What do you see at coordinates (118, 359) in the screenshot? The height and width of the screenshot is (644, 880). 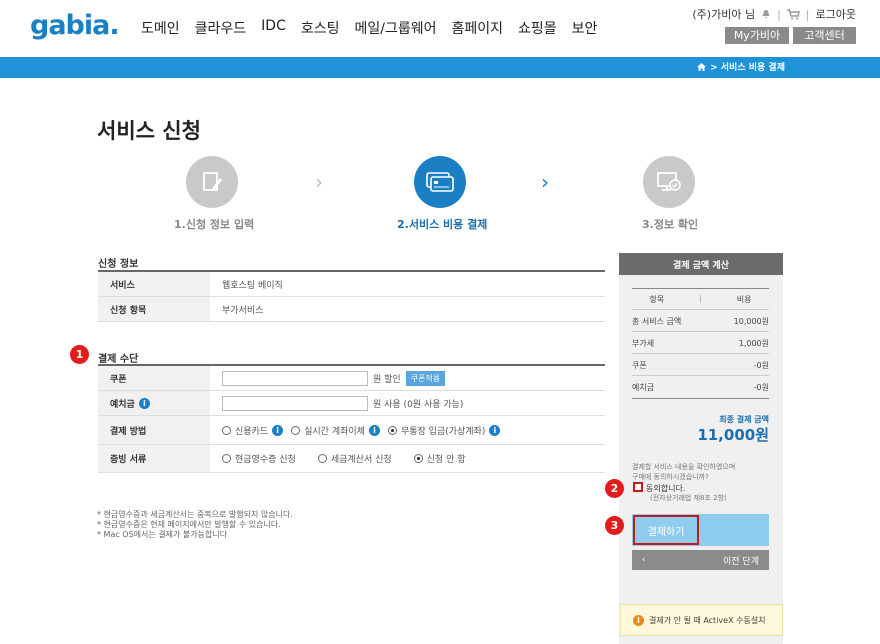 I see `payment-title: 결제 수단` at bounding box center [118, 359].